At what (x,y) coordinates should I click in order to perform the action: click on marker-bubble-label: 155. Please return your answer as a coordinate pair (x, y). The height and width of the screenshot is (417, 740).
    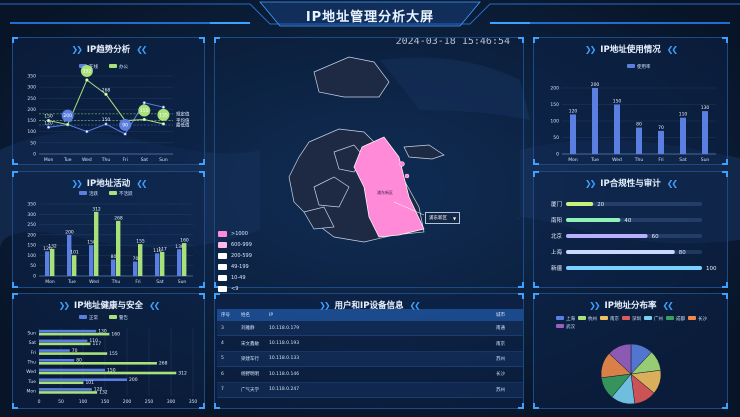
    Looking at the image, I should click on (144, 111).